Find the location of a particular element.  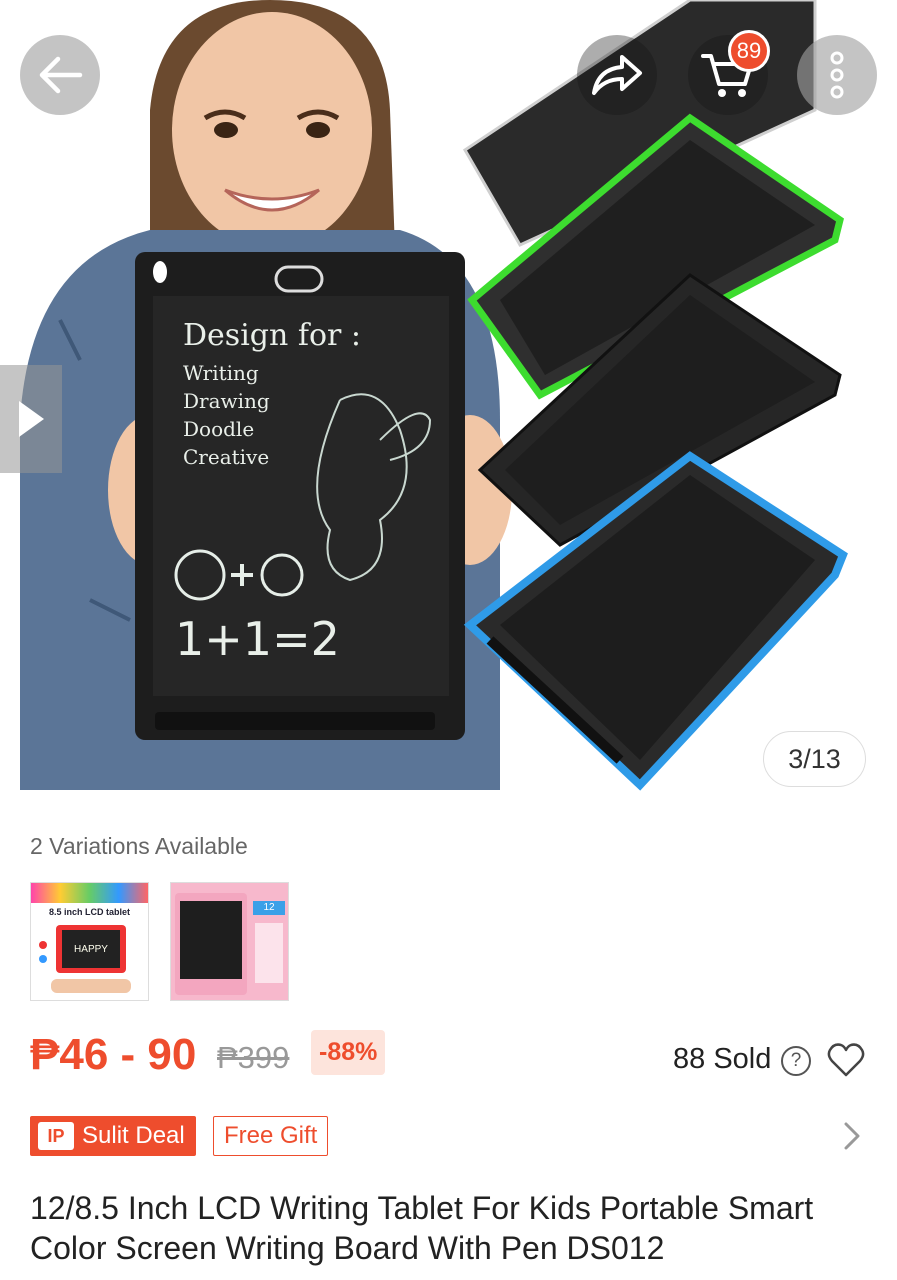

share-arrow-icon is located at coordinates (617, 75).